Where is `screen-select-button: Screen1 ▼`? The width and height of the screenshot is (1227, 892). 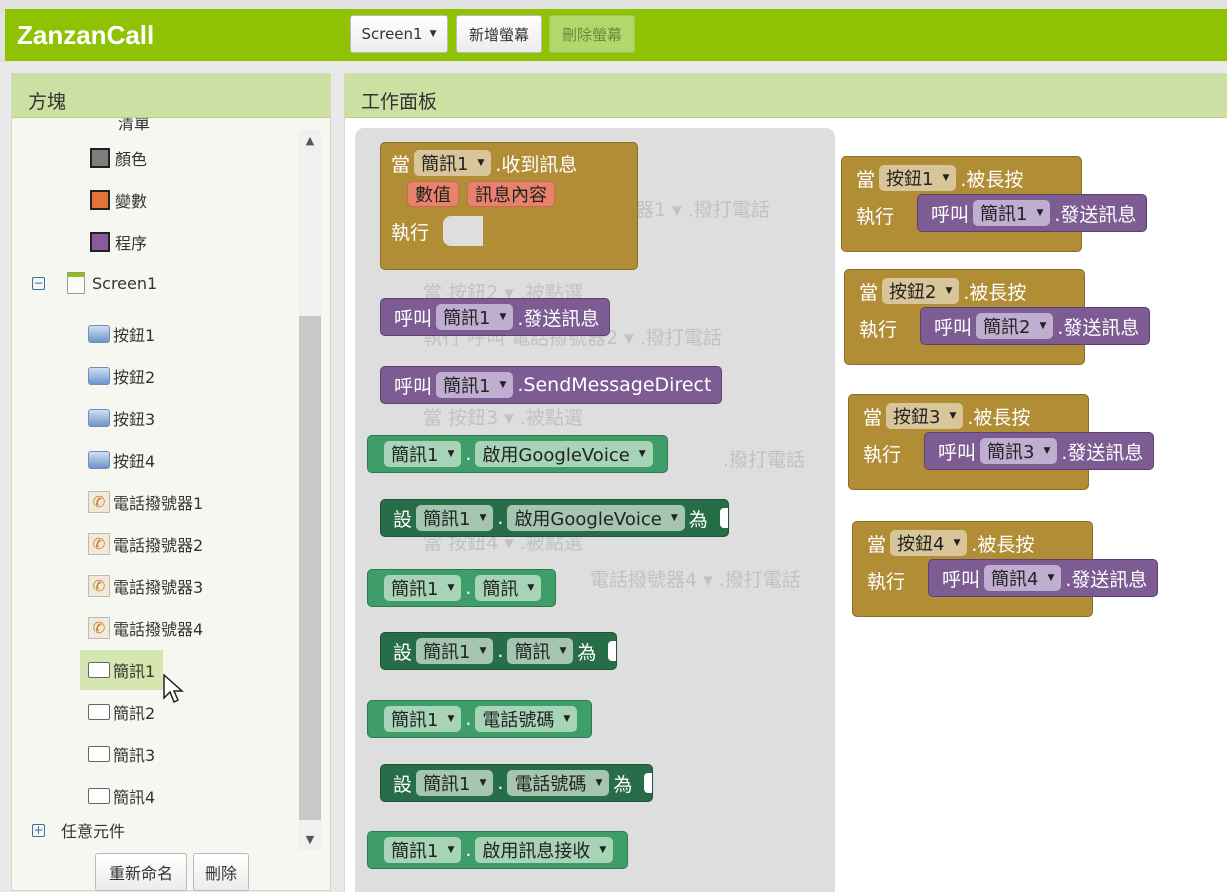 screen-select-button: Screen1 ▼ is located at coordinates (399, 34).